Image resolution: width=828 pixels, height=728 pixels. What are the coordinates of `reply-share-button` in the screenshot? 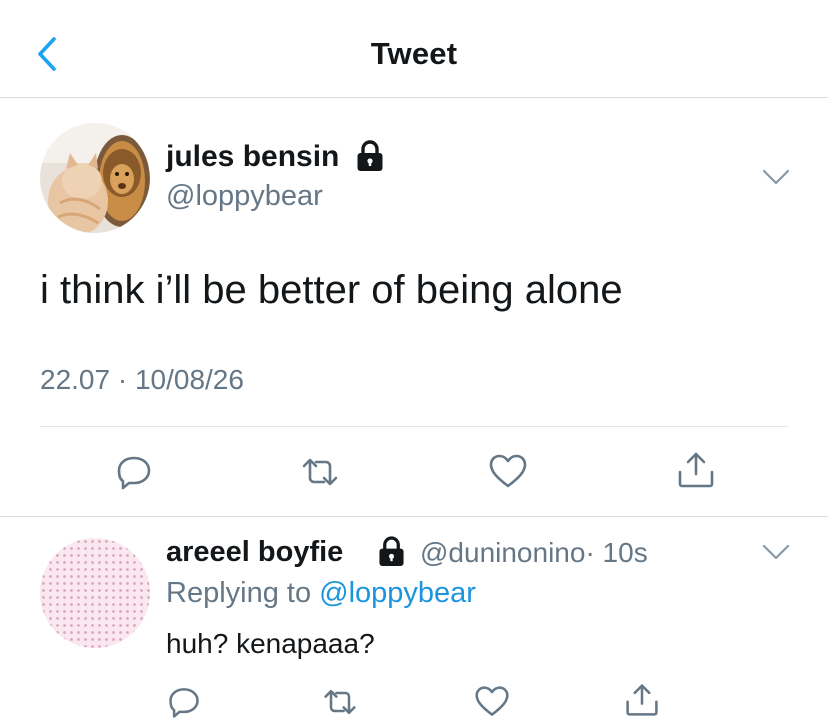 It's located at (644, 702).